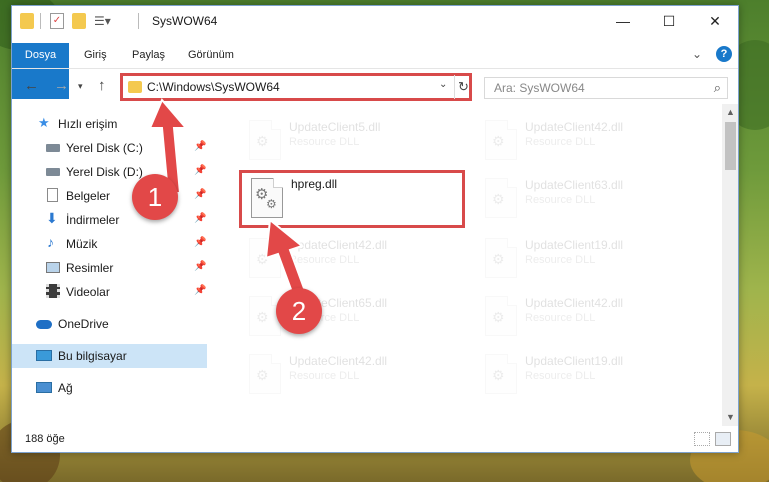 This screenshot has height=482, width=769. What do you see at coordinates (724, 54) in the screenshot?
I see `help-icon: ?` at bounding box center [724, 54].